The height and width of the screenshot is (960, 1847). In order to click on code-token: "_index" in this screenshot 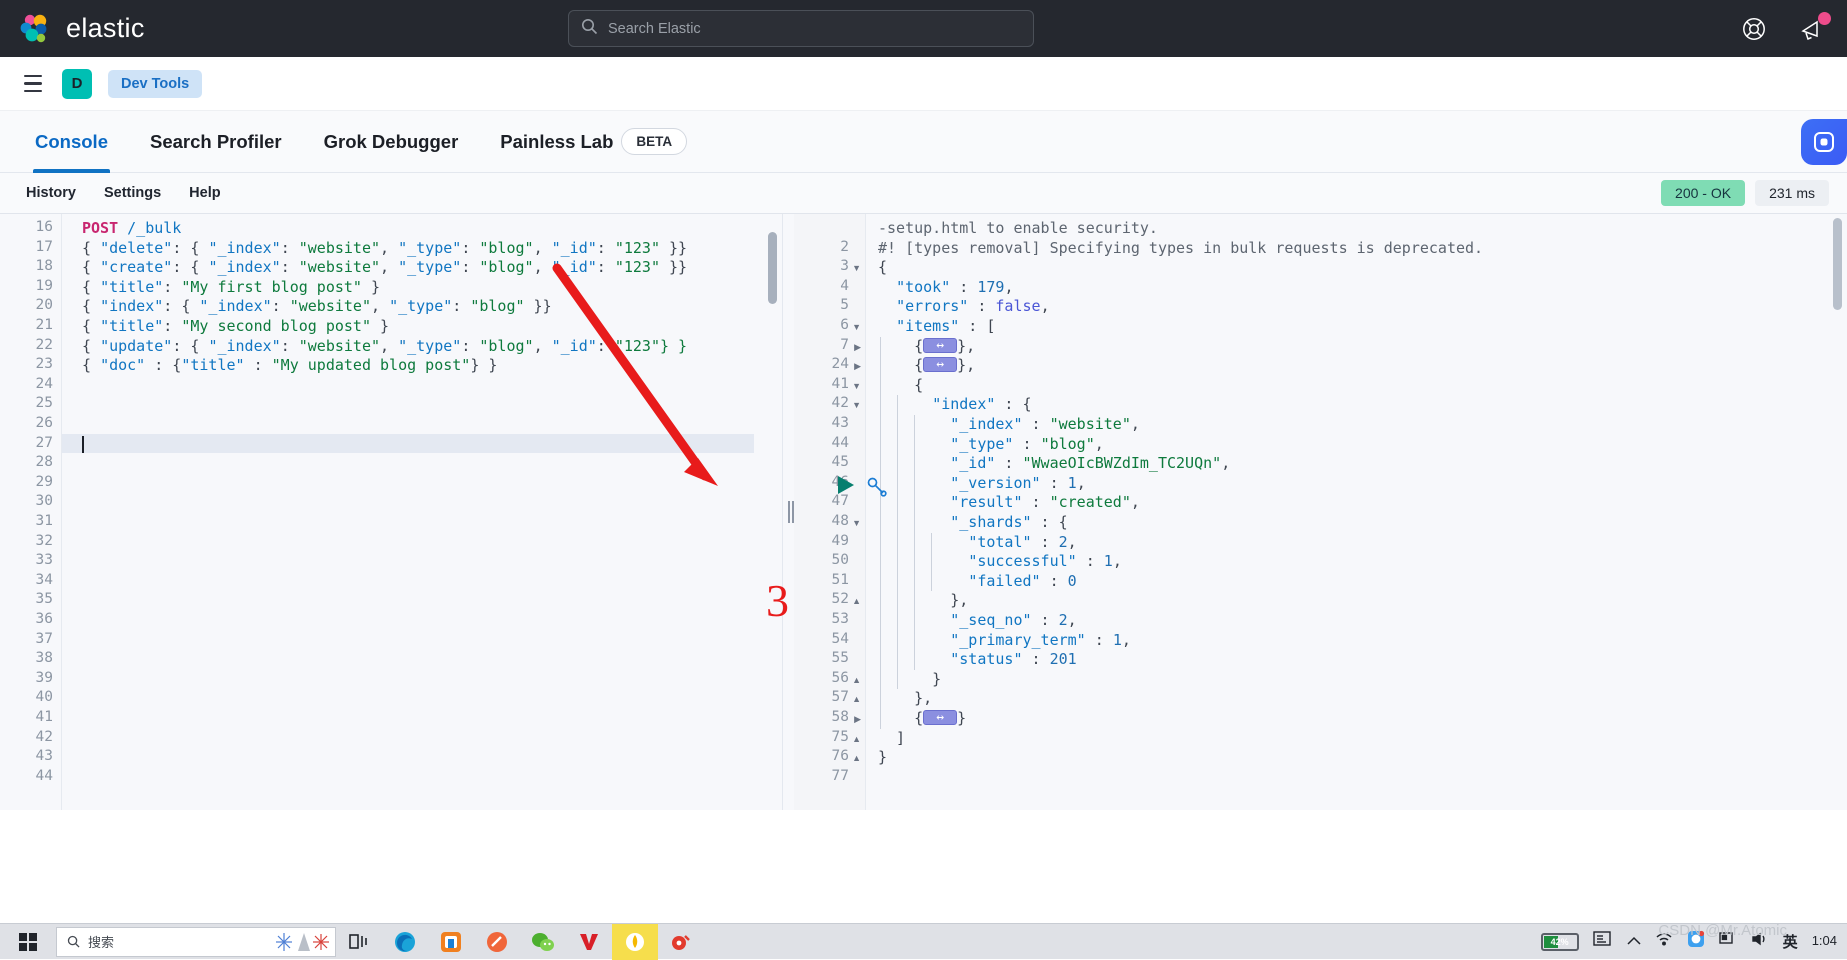, I will do `click(235, 306)`.